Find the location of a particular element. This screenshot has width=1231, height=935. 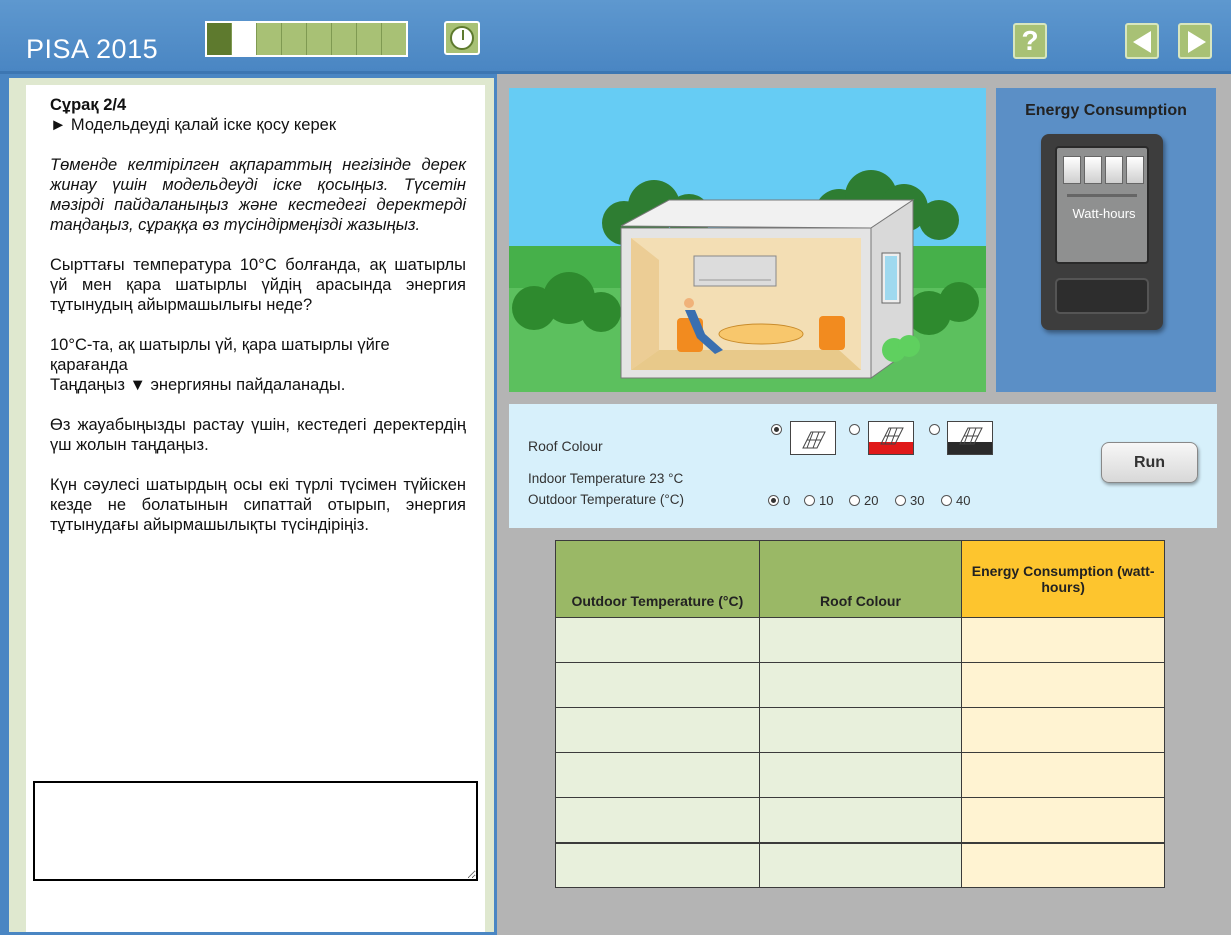

energy-consumption-panel: Energy Consumption Watt-hours is located at coordinates (1106, 240).